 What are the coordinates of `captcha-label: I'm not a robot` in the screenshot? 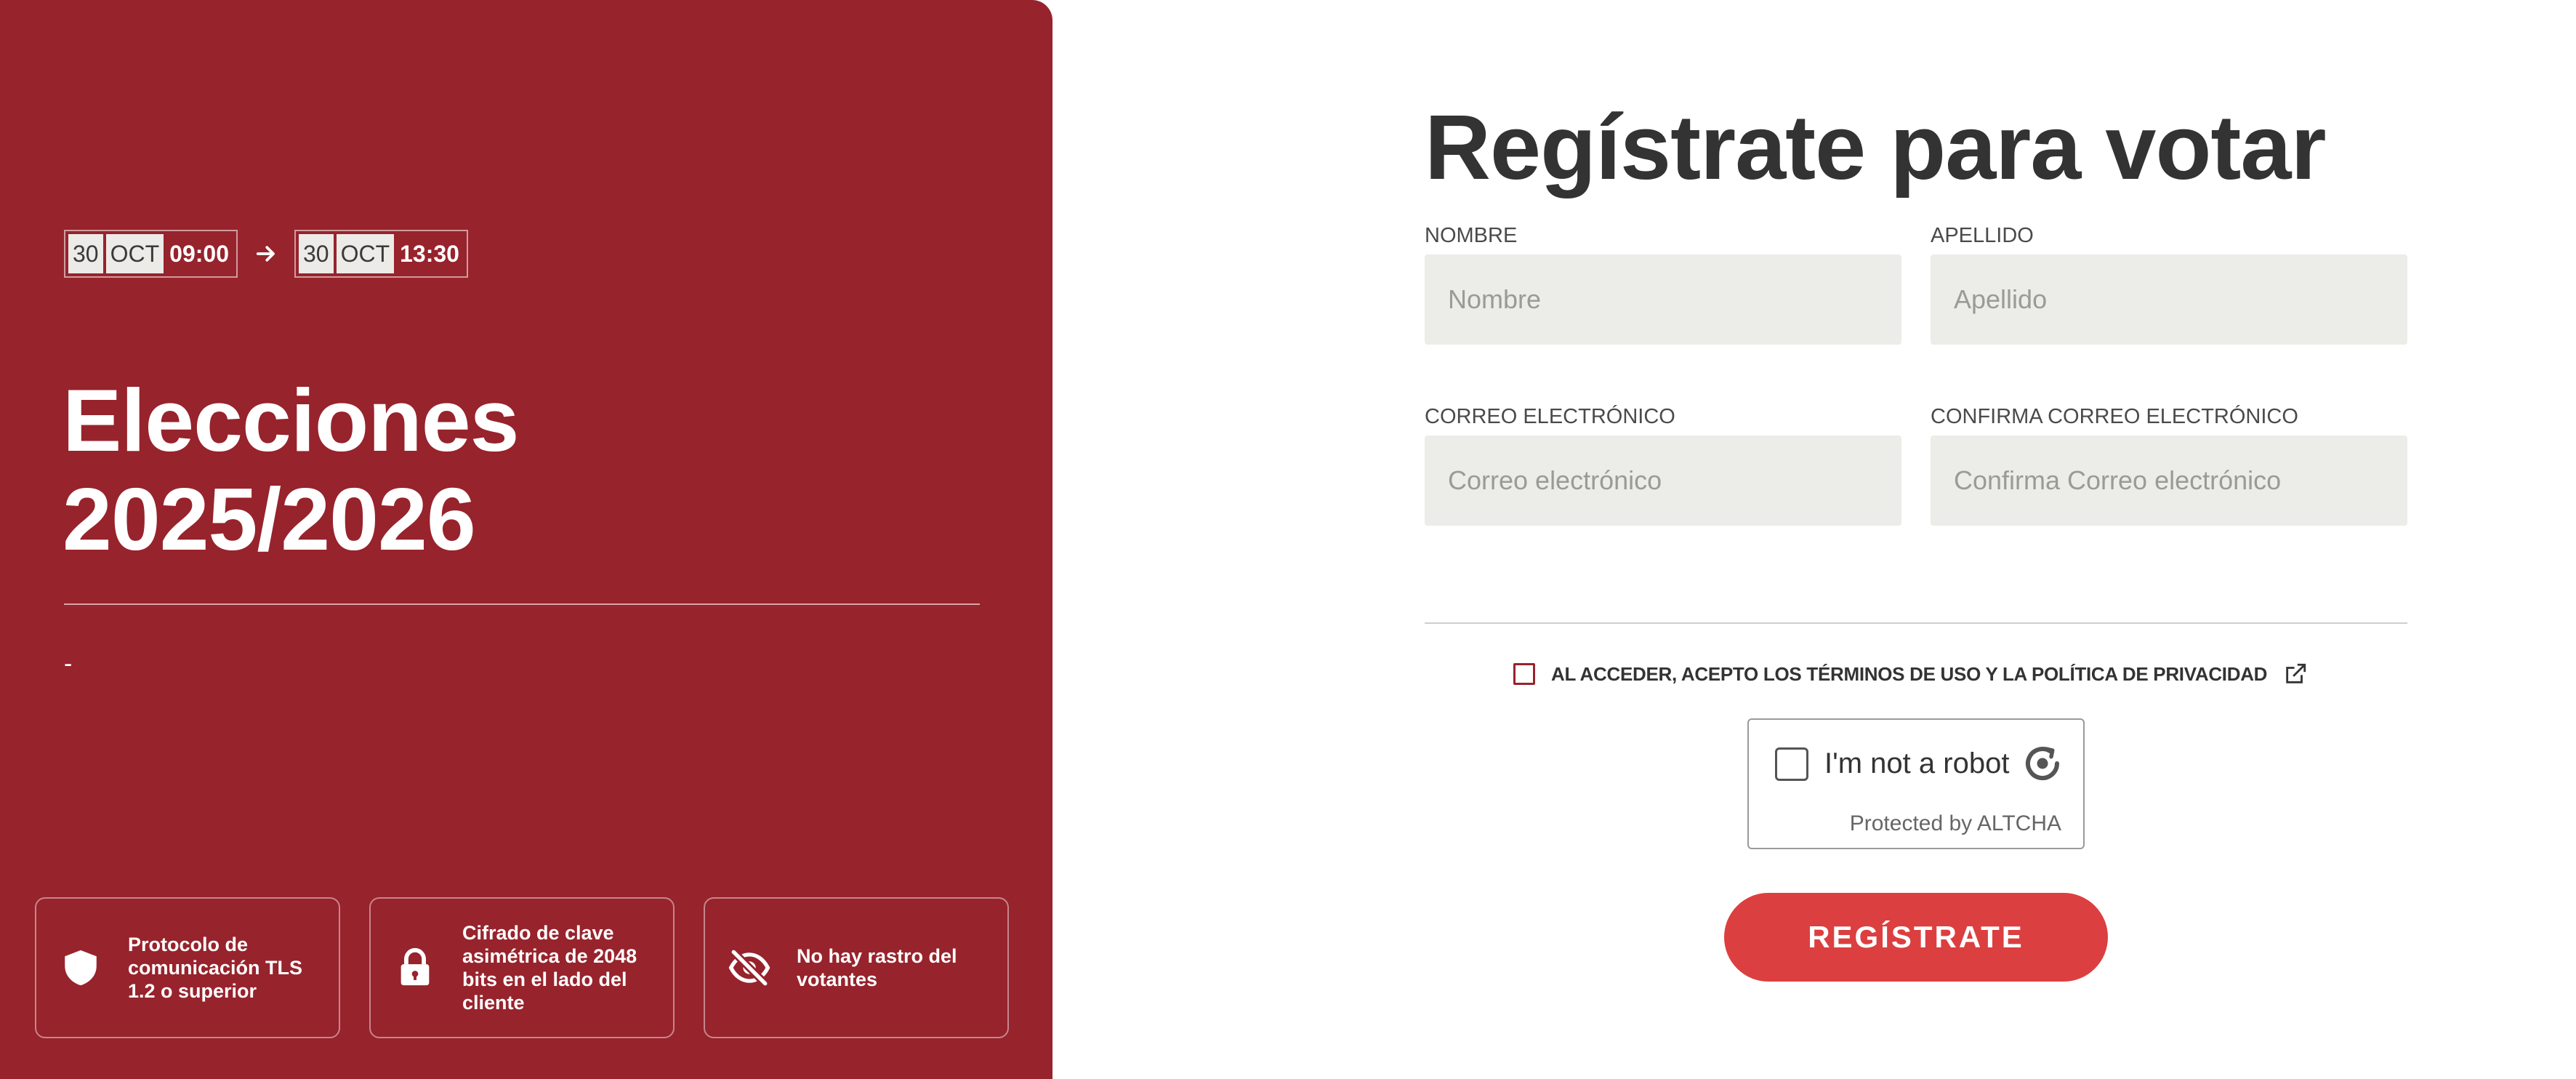 It's located at (1916, 764).